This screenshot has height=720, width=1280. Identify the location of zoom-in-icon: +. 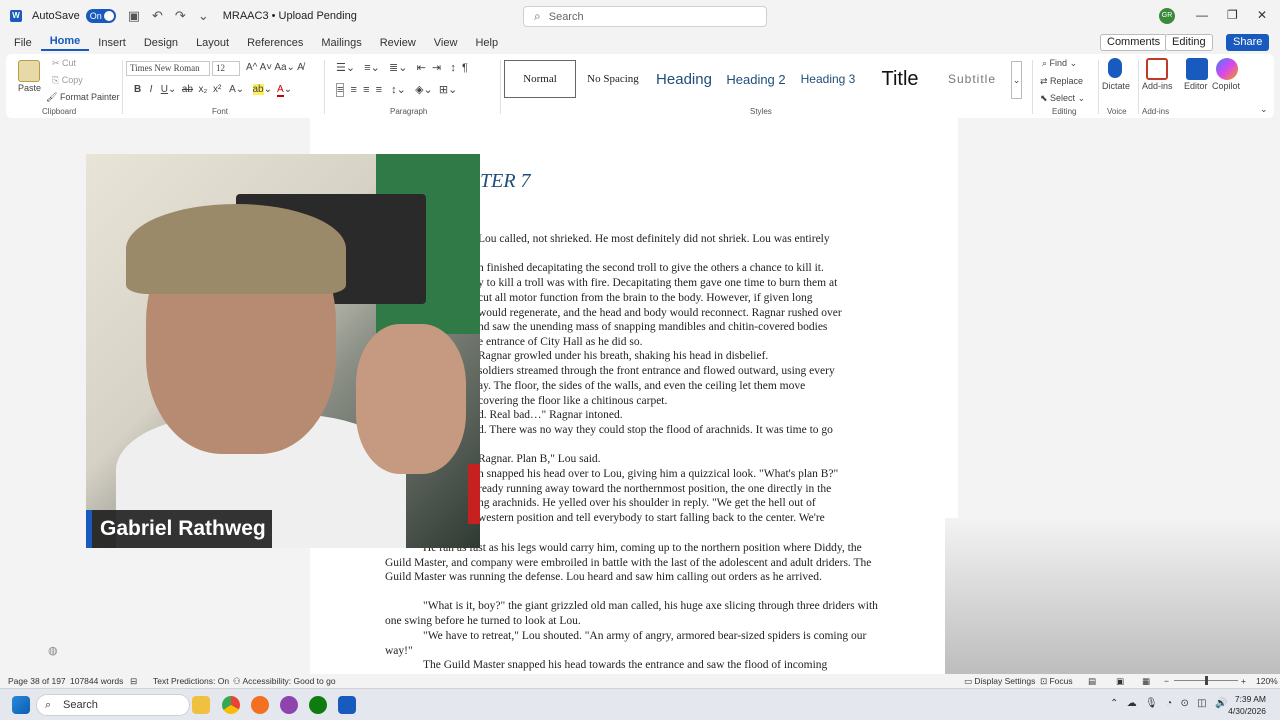
(1243, 681).